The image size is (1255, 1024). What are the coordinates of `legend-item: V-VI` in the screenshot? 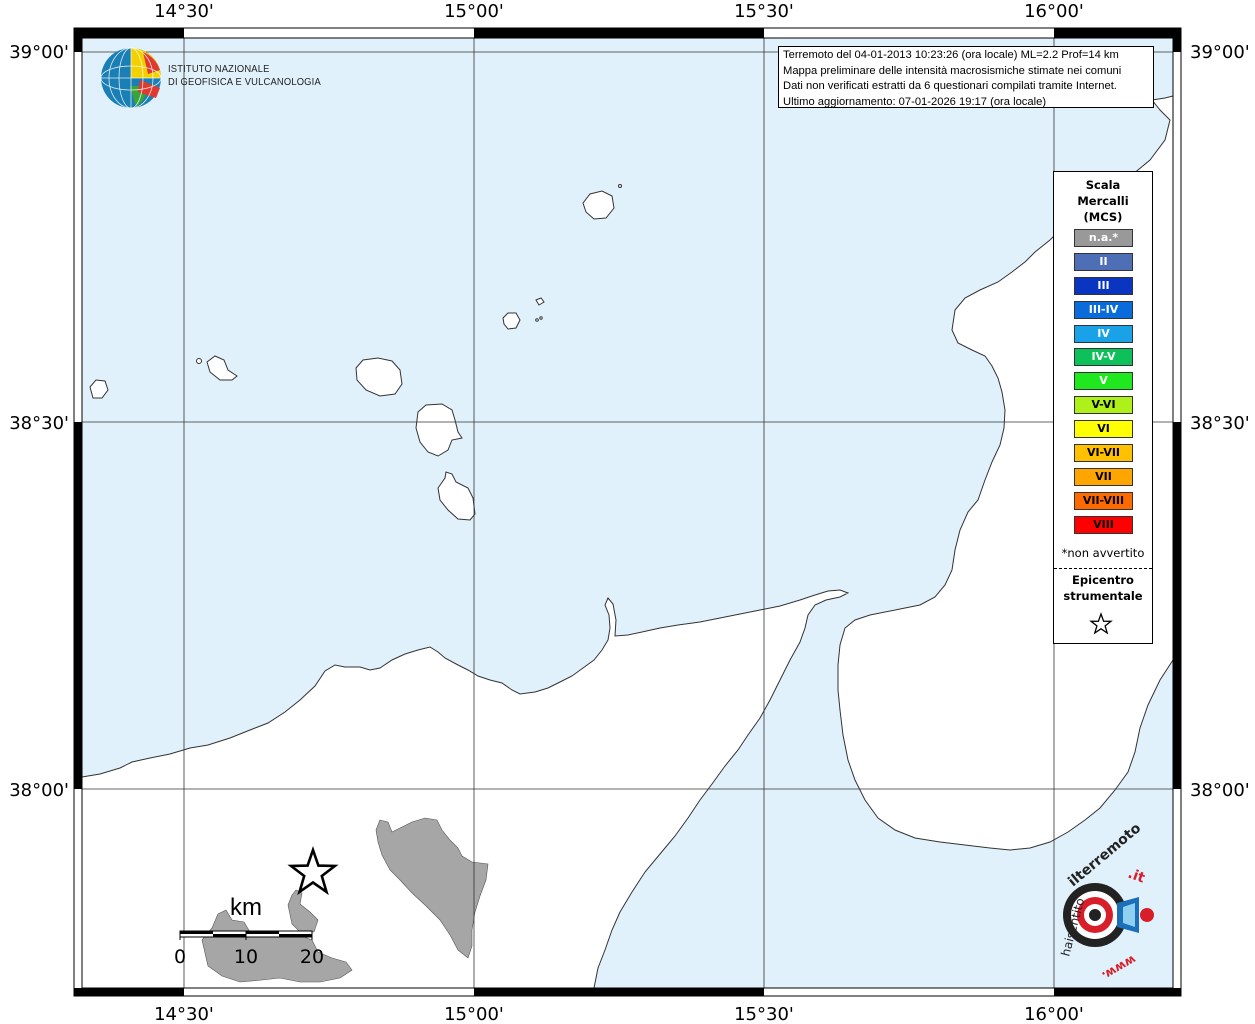 It's located at (1103, 405).